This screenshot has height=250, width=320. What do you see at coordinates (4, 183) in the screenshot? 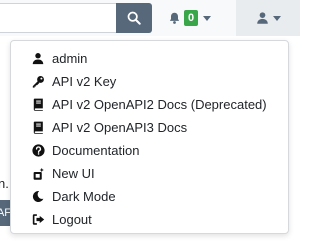
I see `background-text: n.` at bounding box center [4, 183].